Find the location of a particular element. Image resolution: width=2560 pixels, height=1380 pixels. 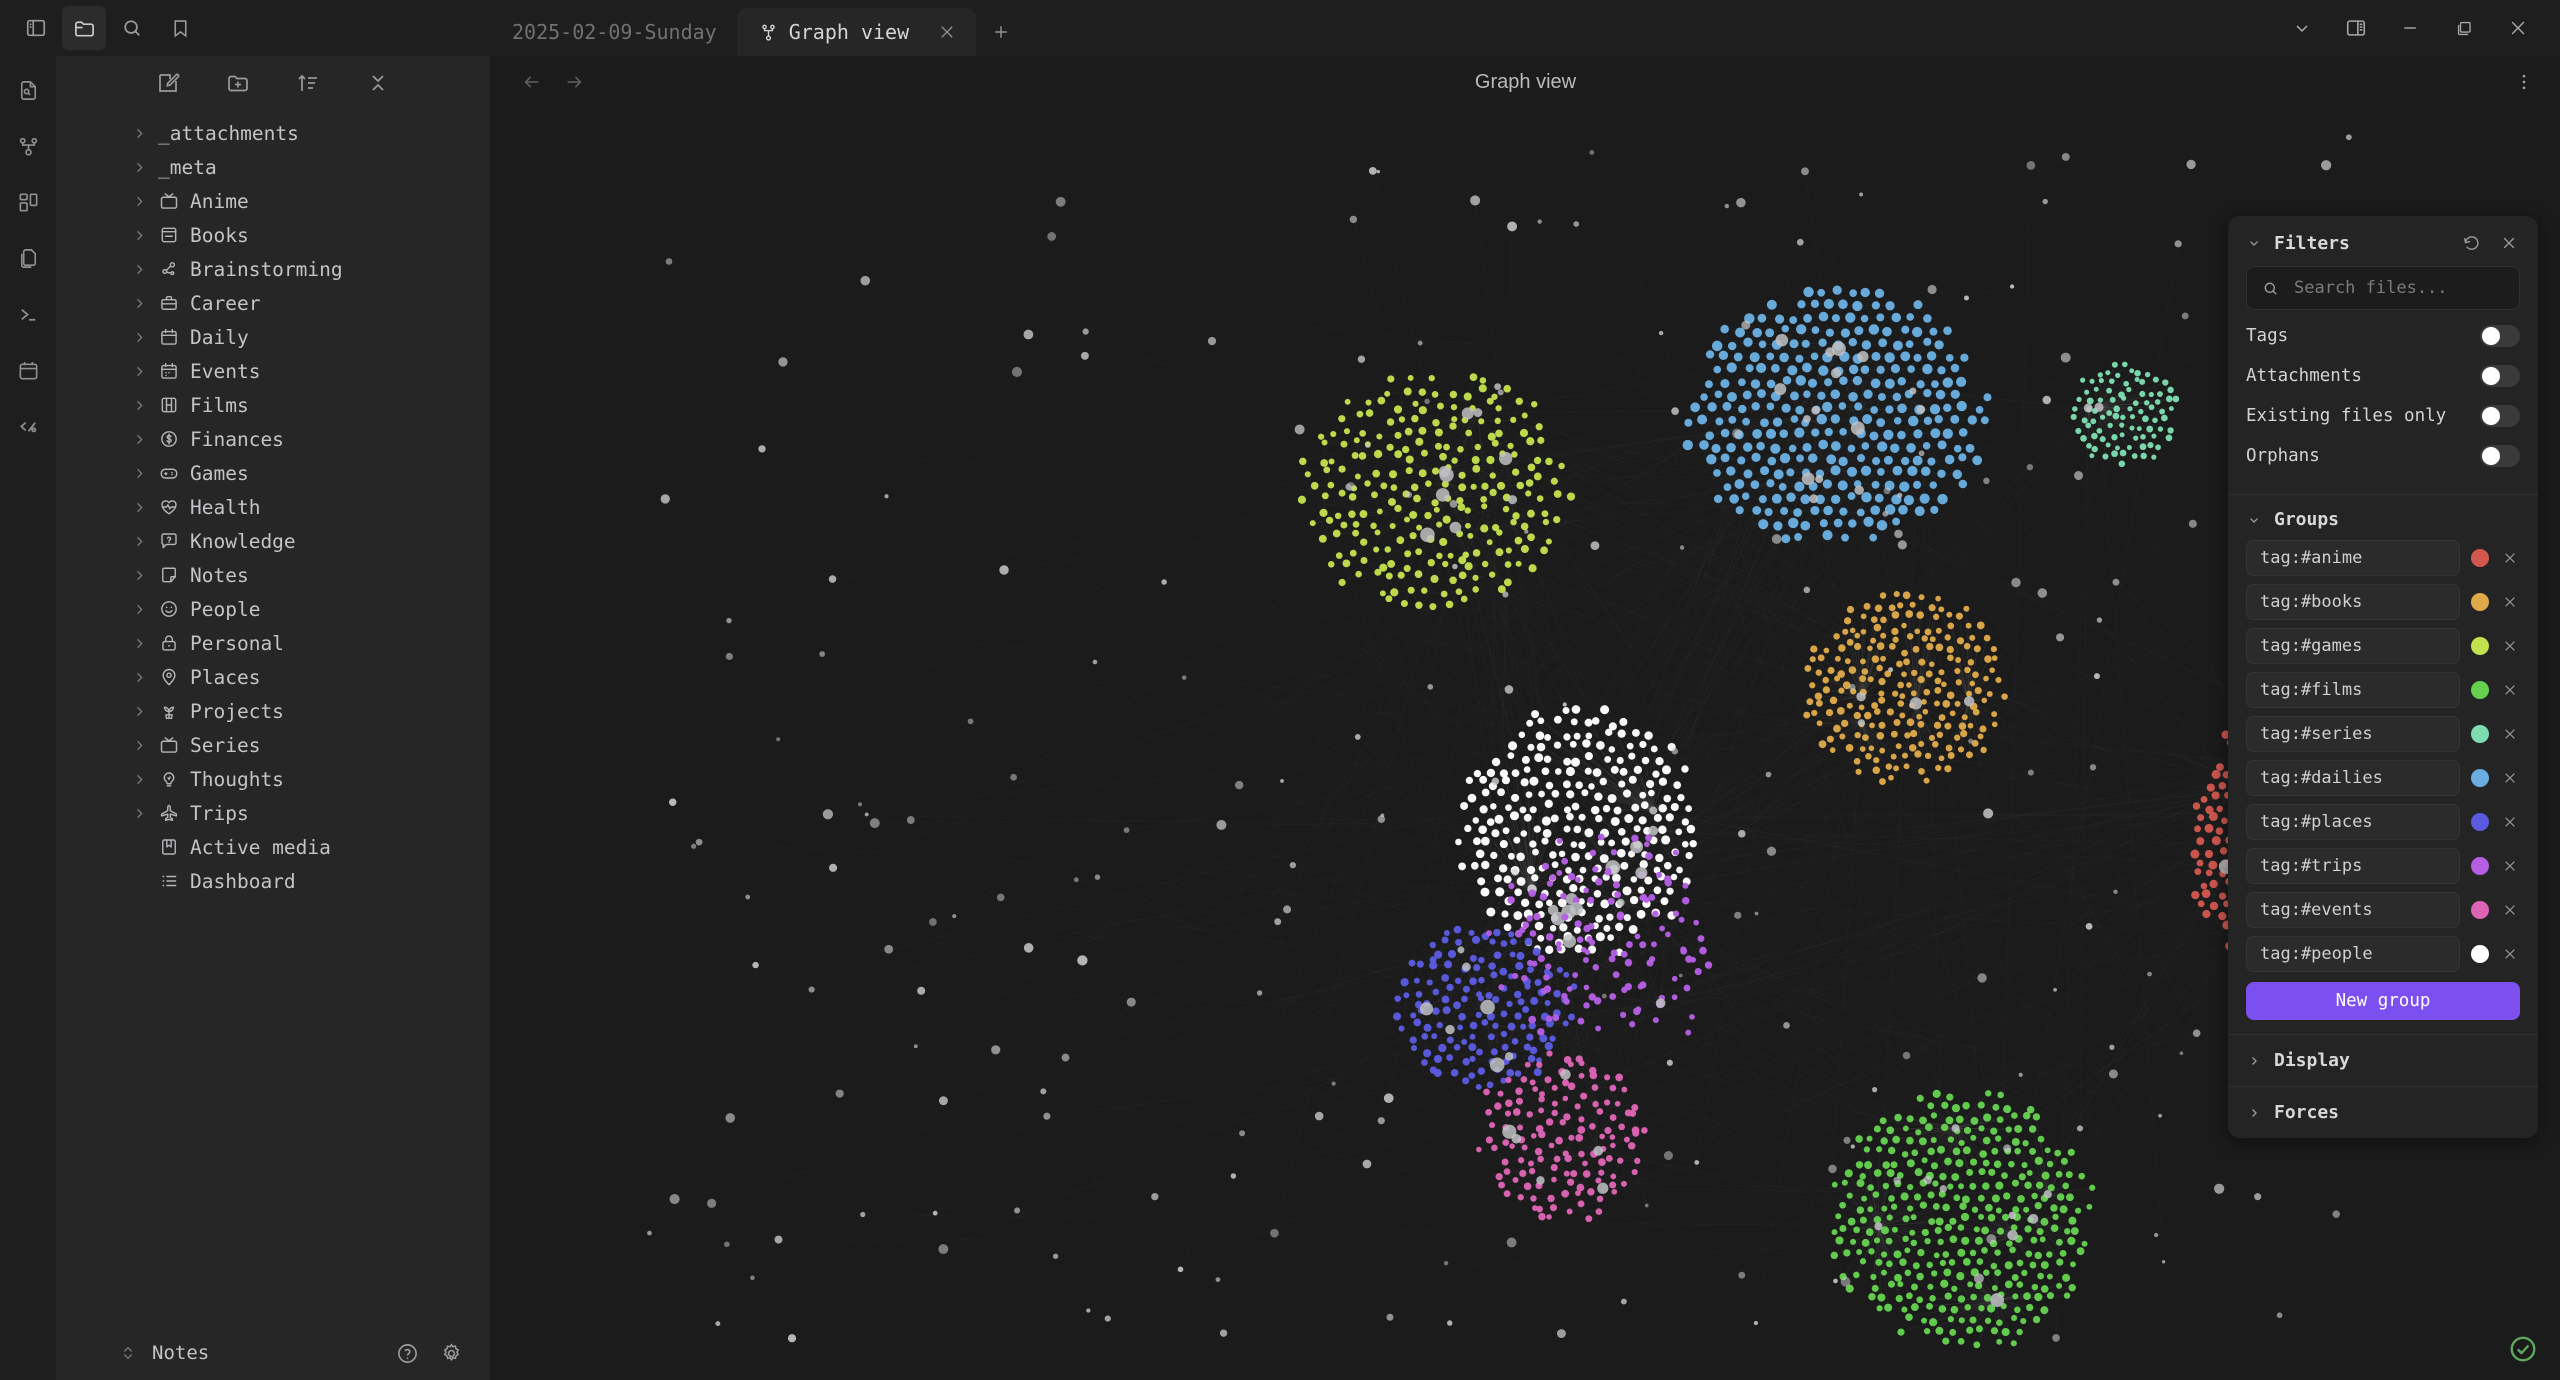

group-query-input: tag:#films is located at coordinates (2353, 690).